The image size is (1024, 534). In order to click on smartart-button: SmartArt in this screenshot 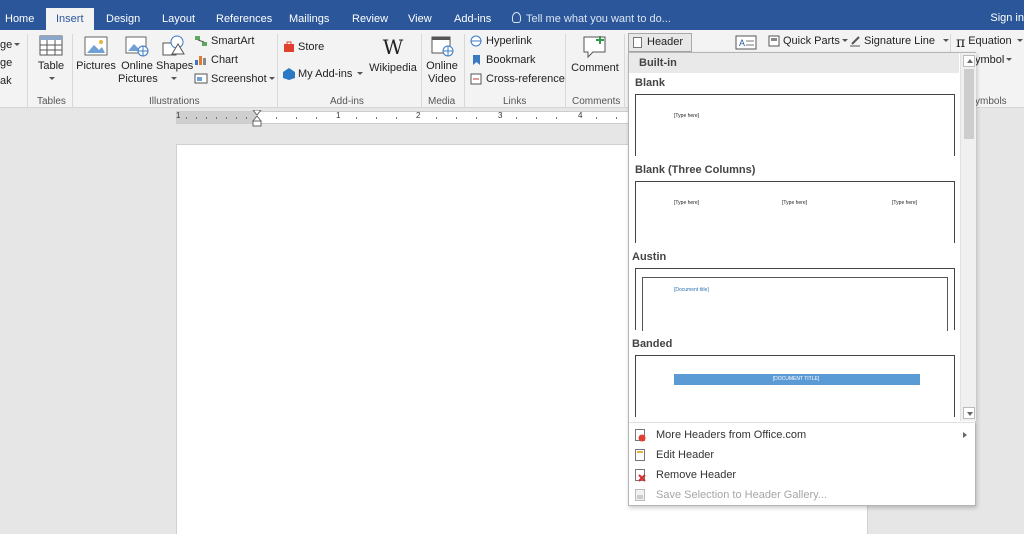, I will do `click(224, 41)`.